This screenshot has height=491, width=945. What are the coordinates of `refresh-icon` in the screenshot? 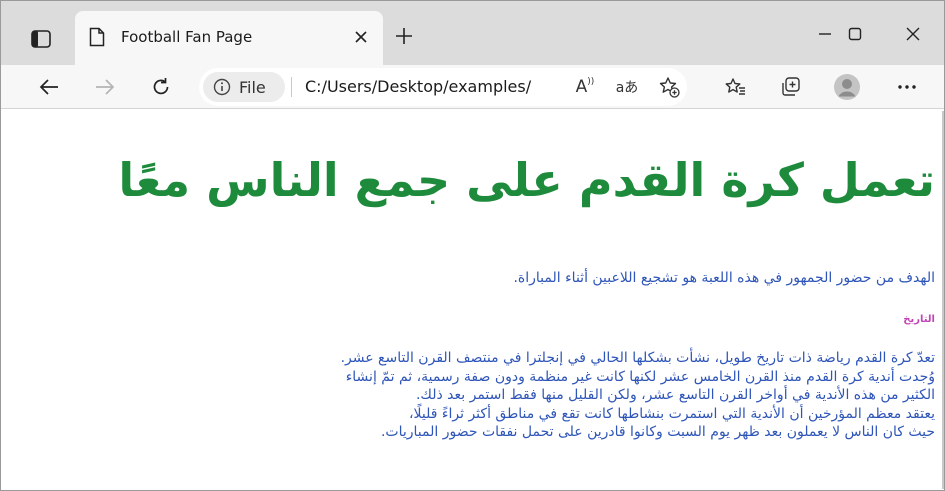 It's located at (161, 86).